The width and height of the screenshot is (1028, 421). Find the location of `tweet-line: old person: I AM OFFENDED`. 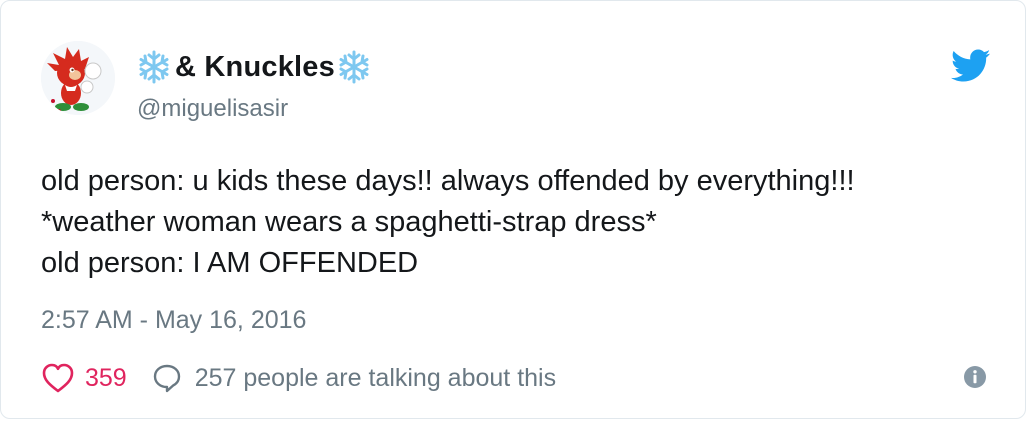

tweet-line: old person: I AM OFFENDED is located at coordinates (230, 263).